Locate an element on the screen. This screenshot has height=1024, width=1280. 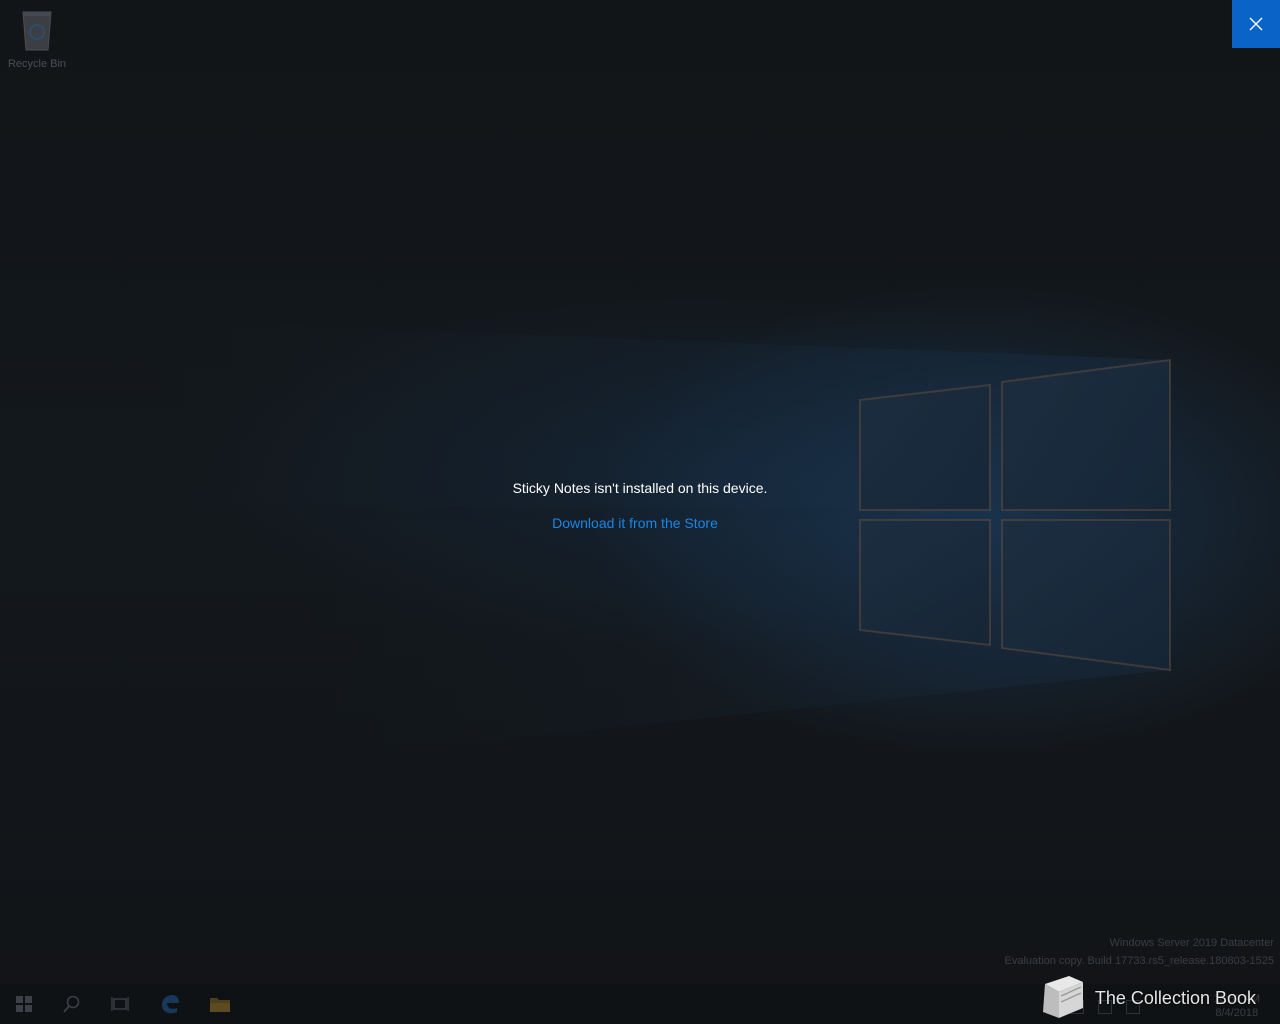
edge-icon is located at coordinates (170, 1004).